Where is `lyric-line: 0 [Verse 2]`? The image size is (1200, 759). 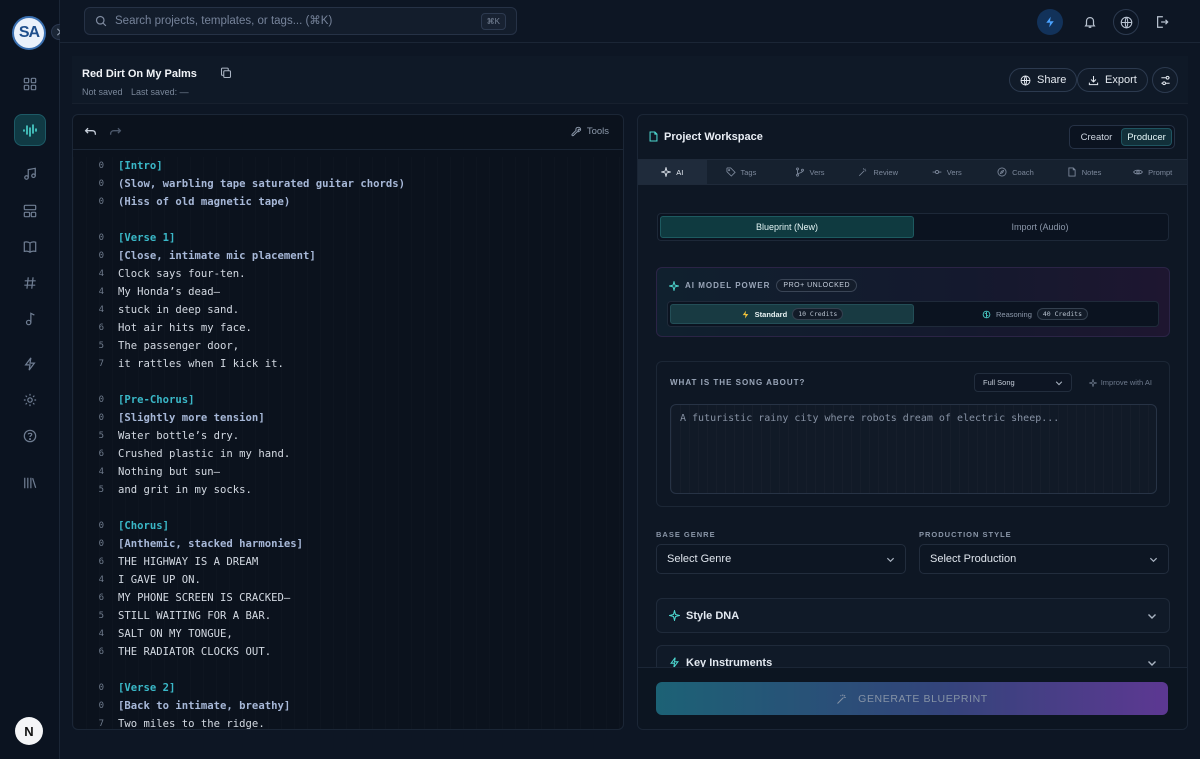
lyric-line: 0 [Verse 2] is located at coordinates (348, 688).